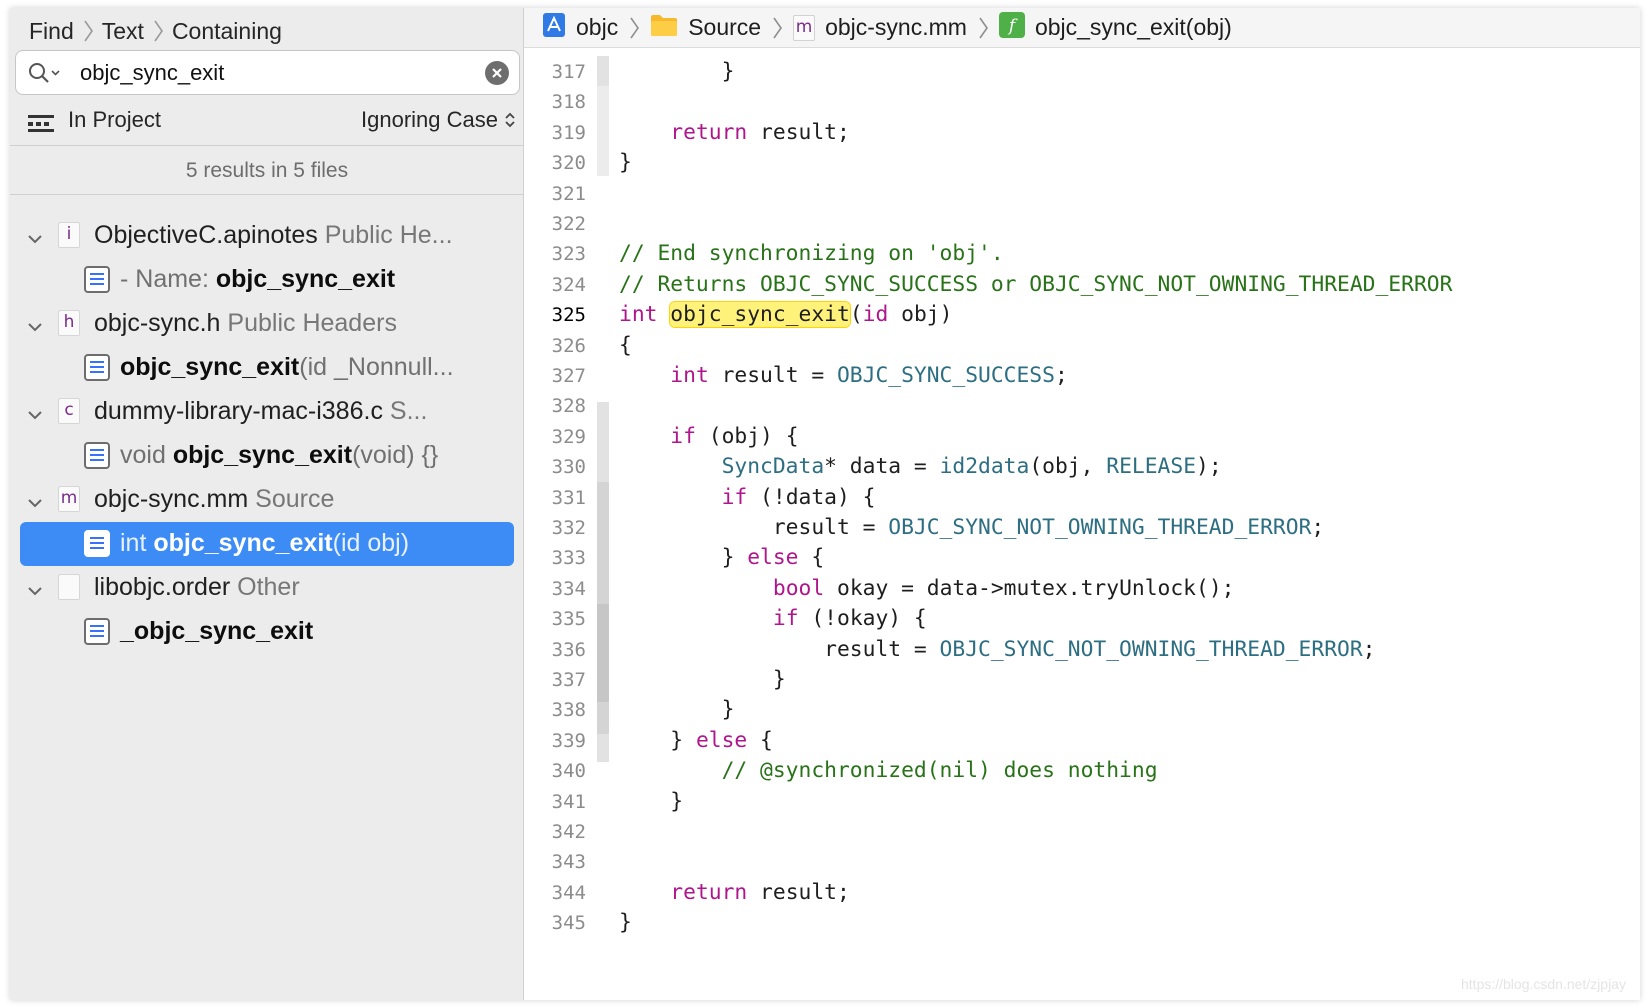 Image resolution: width=1650 pixels, height=1008 pixels. Describe the element at coordinates (51, 31) in the screenshot. I see `breadcrumb-find: Find` at that location.